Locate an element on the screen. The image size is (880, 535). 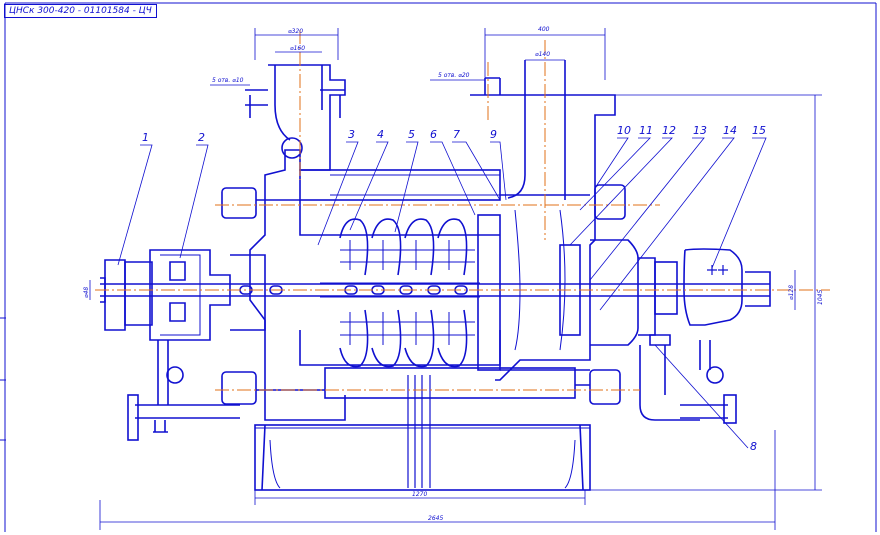
callout-4: 4 is located at coordinates (380, 134).